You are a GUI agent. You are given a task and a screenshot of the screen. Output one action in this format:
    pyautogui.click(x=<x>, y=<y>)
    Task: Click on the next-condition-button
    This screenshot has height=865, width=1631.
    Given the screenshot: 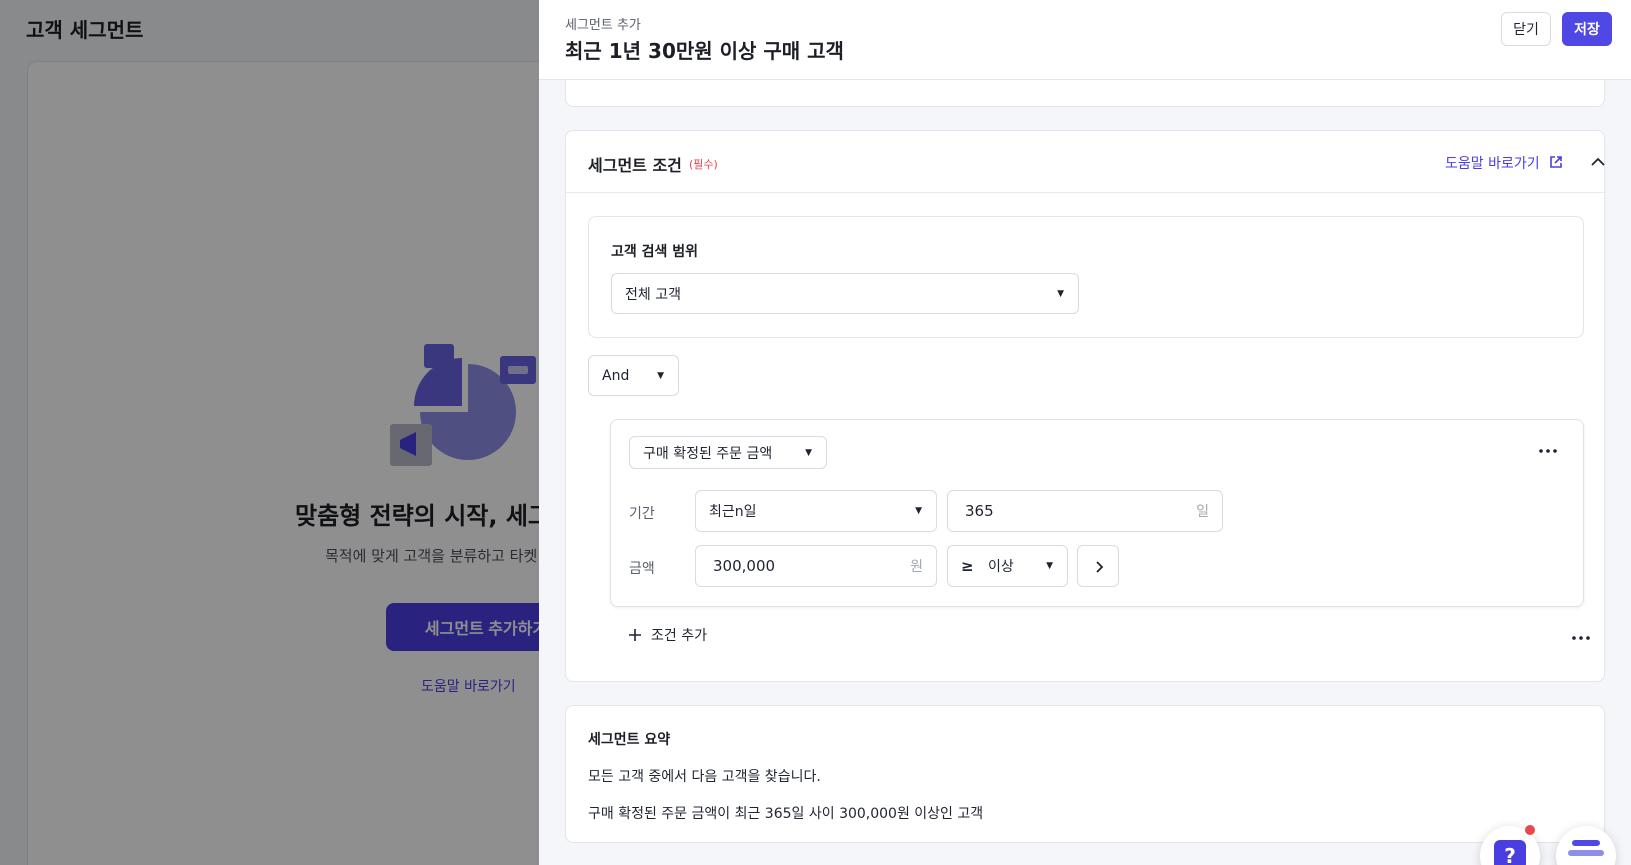 What is the action you would take?
    pyautogui.click(x=1098, y=566)
    